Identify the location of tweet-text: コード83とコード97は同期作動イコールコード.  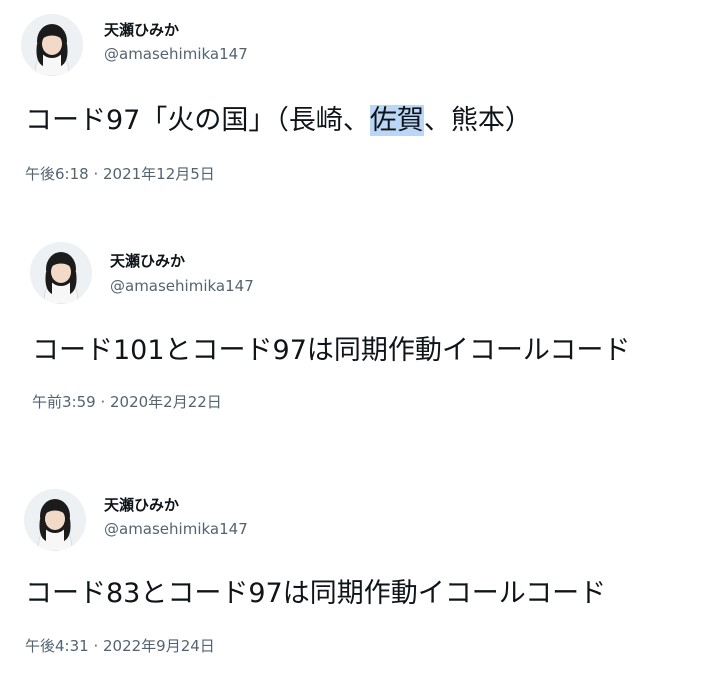
(316, 593).